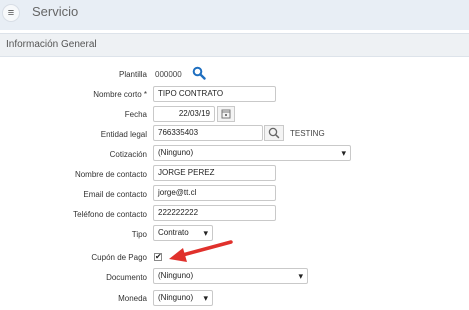 The image size is (469, 310). Describe the element at coordinates (230, 276) in the screenshot. I see `documento-select: (Ninguno)` at that location.